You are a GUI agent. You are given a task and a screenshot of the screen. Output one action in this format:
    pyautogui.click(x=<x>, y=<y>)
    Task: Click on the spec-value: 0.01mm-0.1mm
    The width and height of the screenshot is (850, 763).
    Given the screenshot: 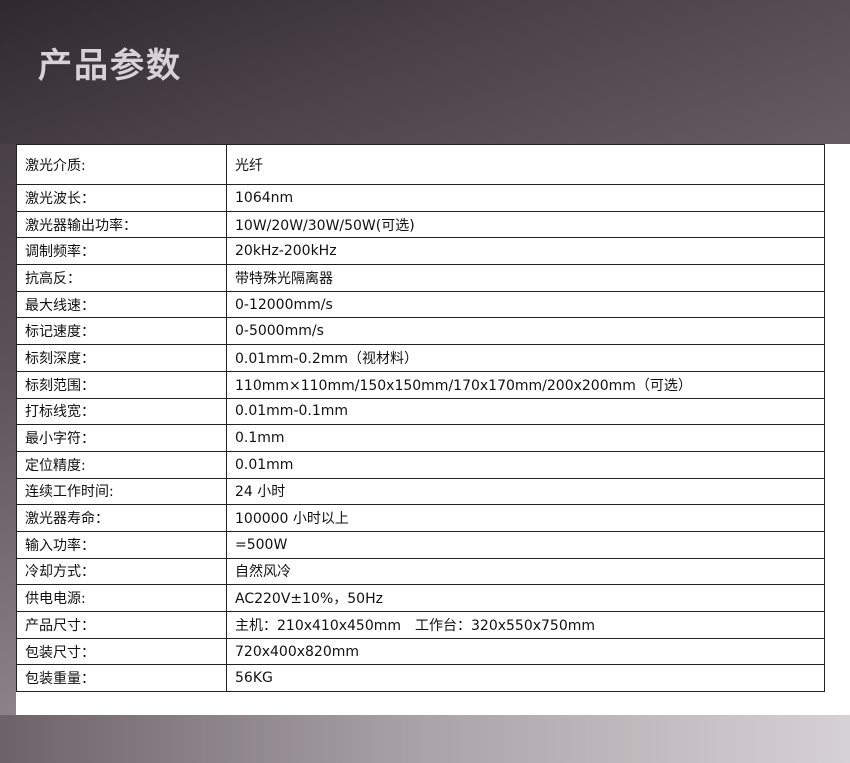 What is the action you would take?
    pyautogui.click(x=525, y=411)
    